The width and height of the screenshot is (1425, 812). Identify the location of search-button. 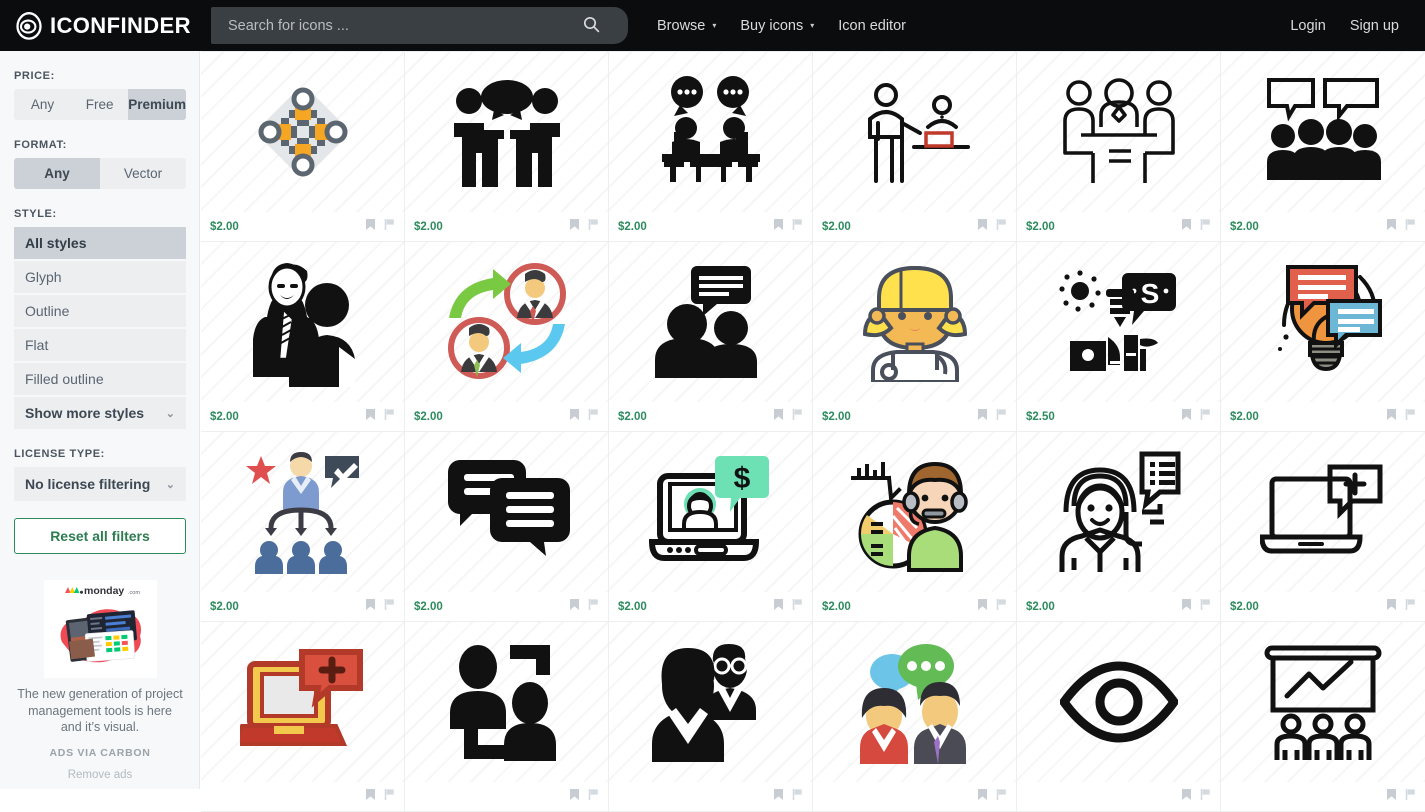
(591, 25).